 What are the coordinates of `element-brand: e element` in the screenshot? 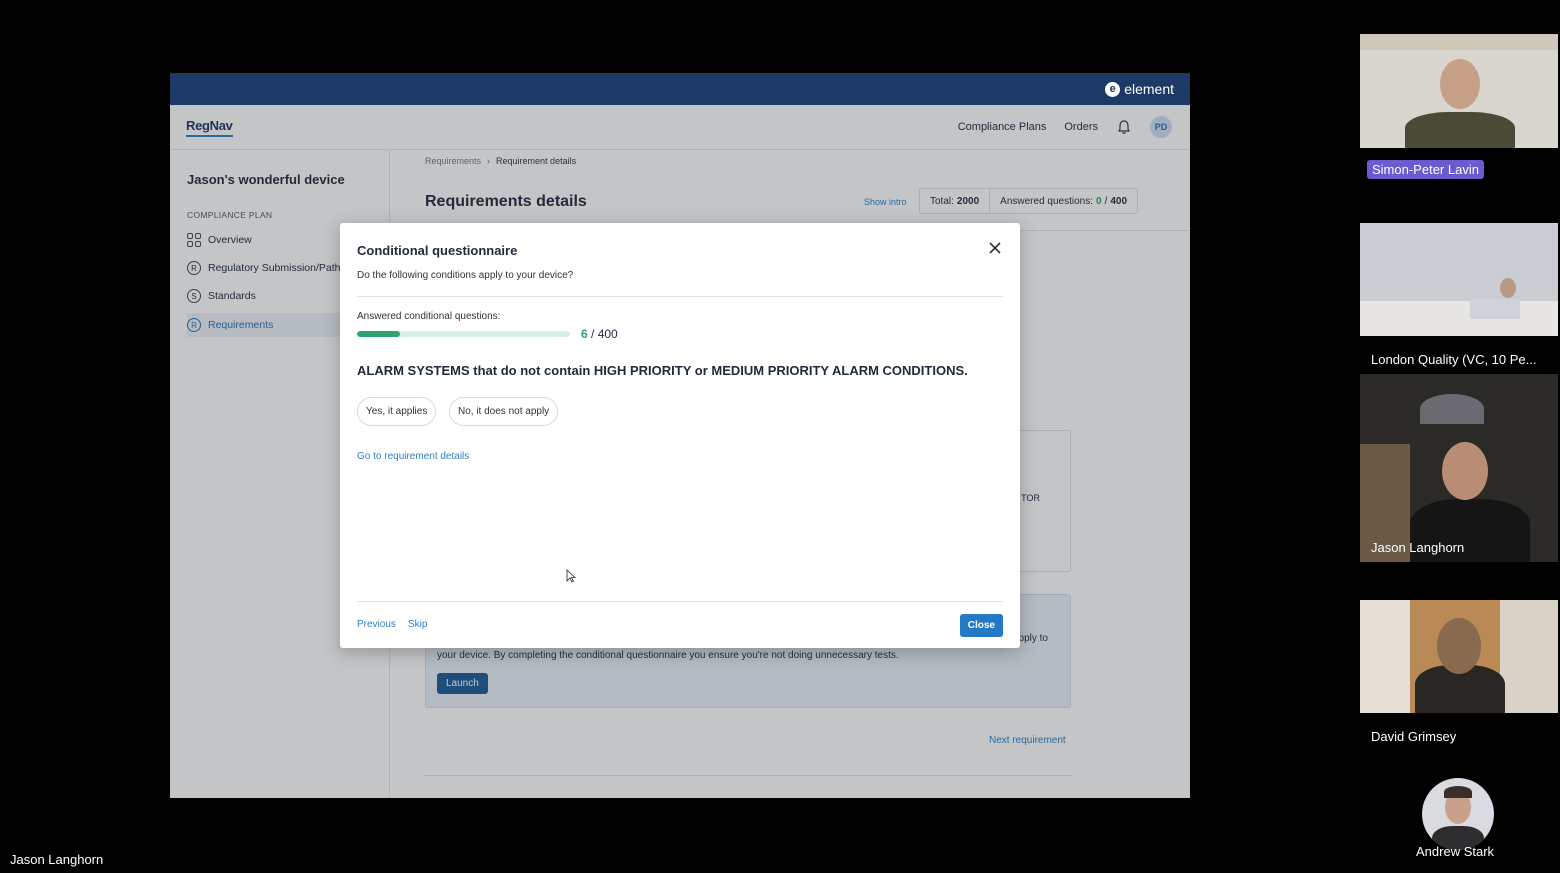 It's located at (1139, 89).